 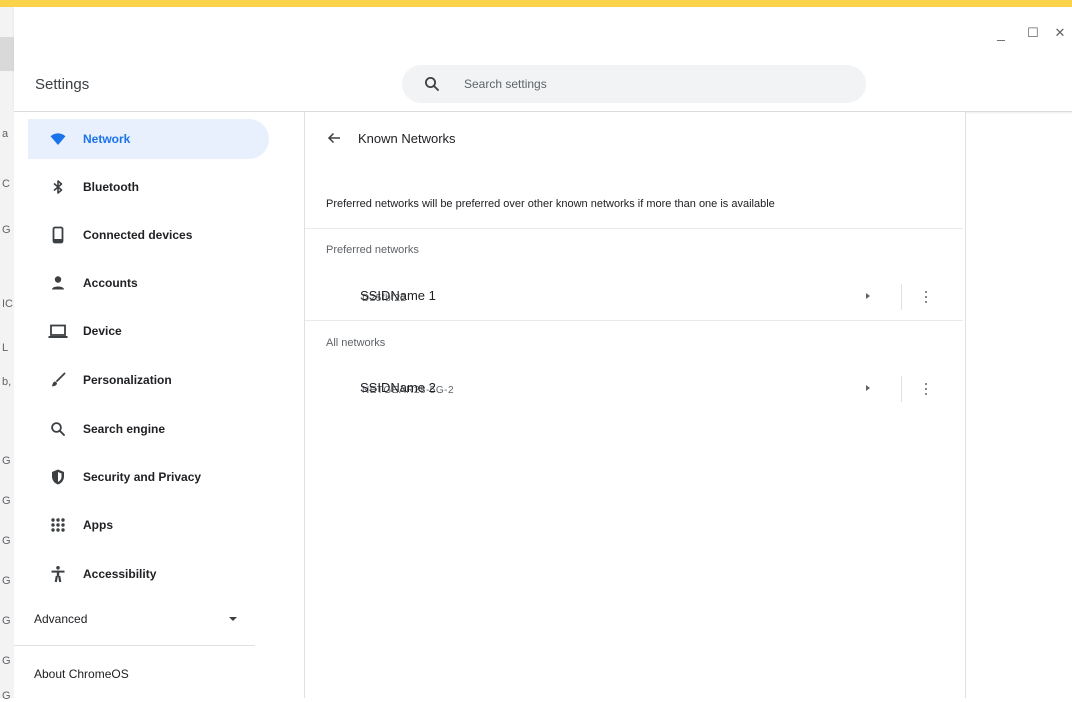 What do you see at coordinates (7, 54) in the screenshot?
I see `background-window-gray-block` at bounding box center [7, 54].